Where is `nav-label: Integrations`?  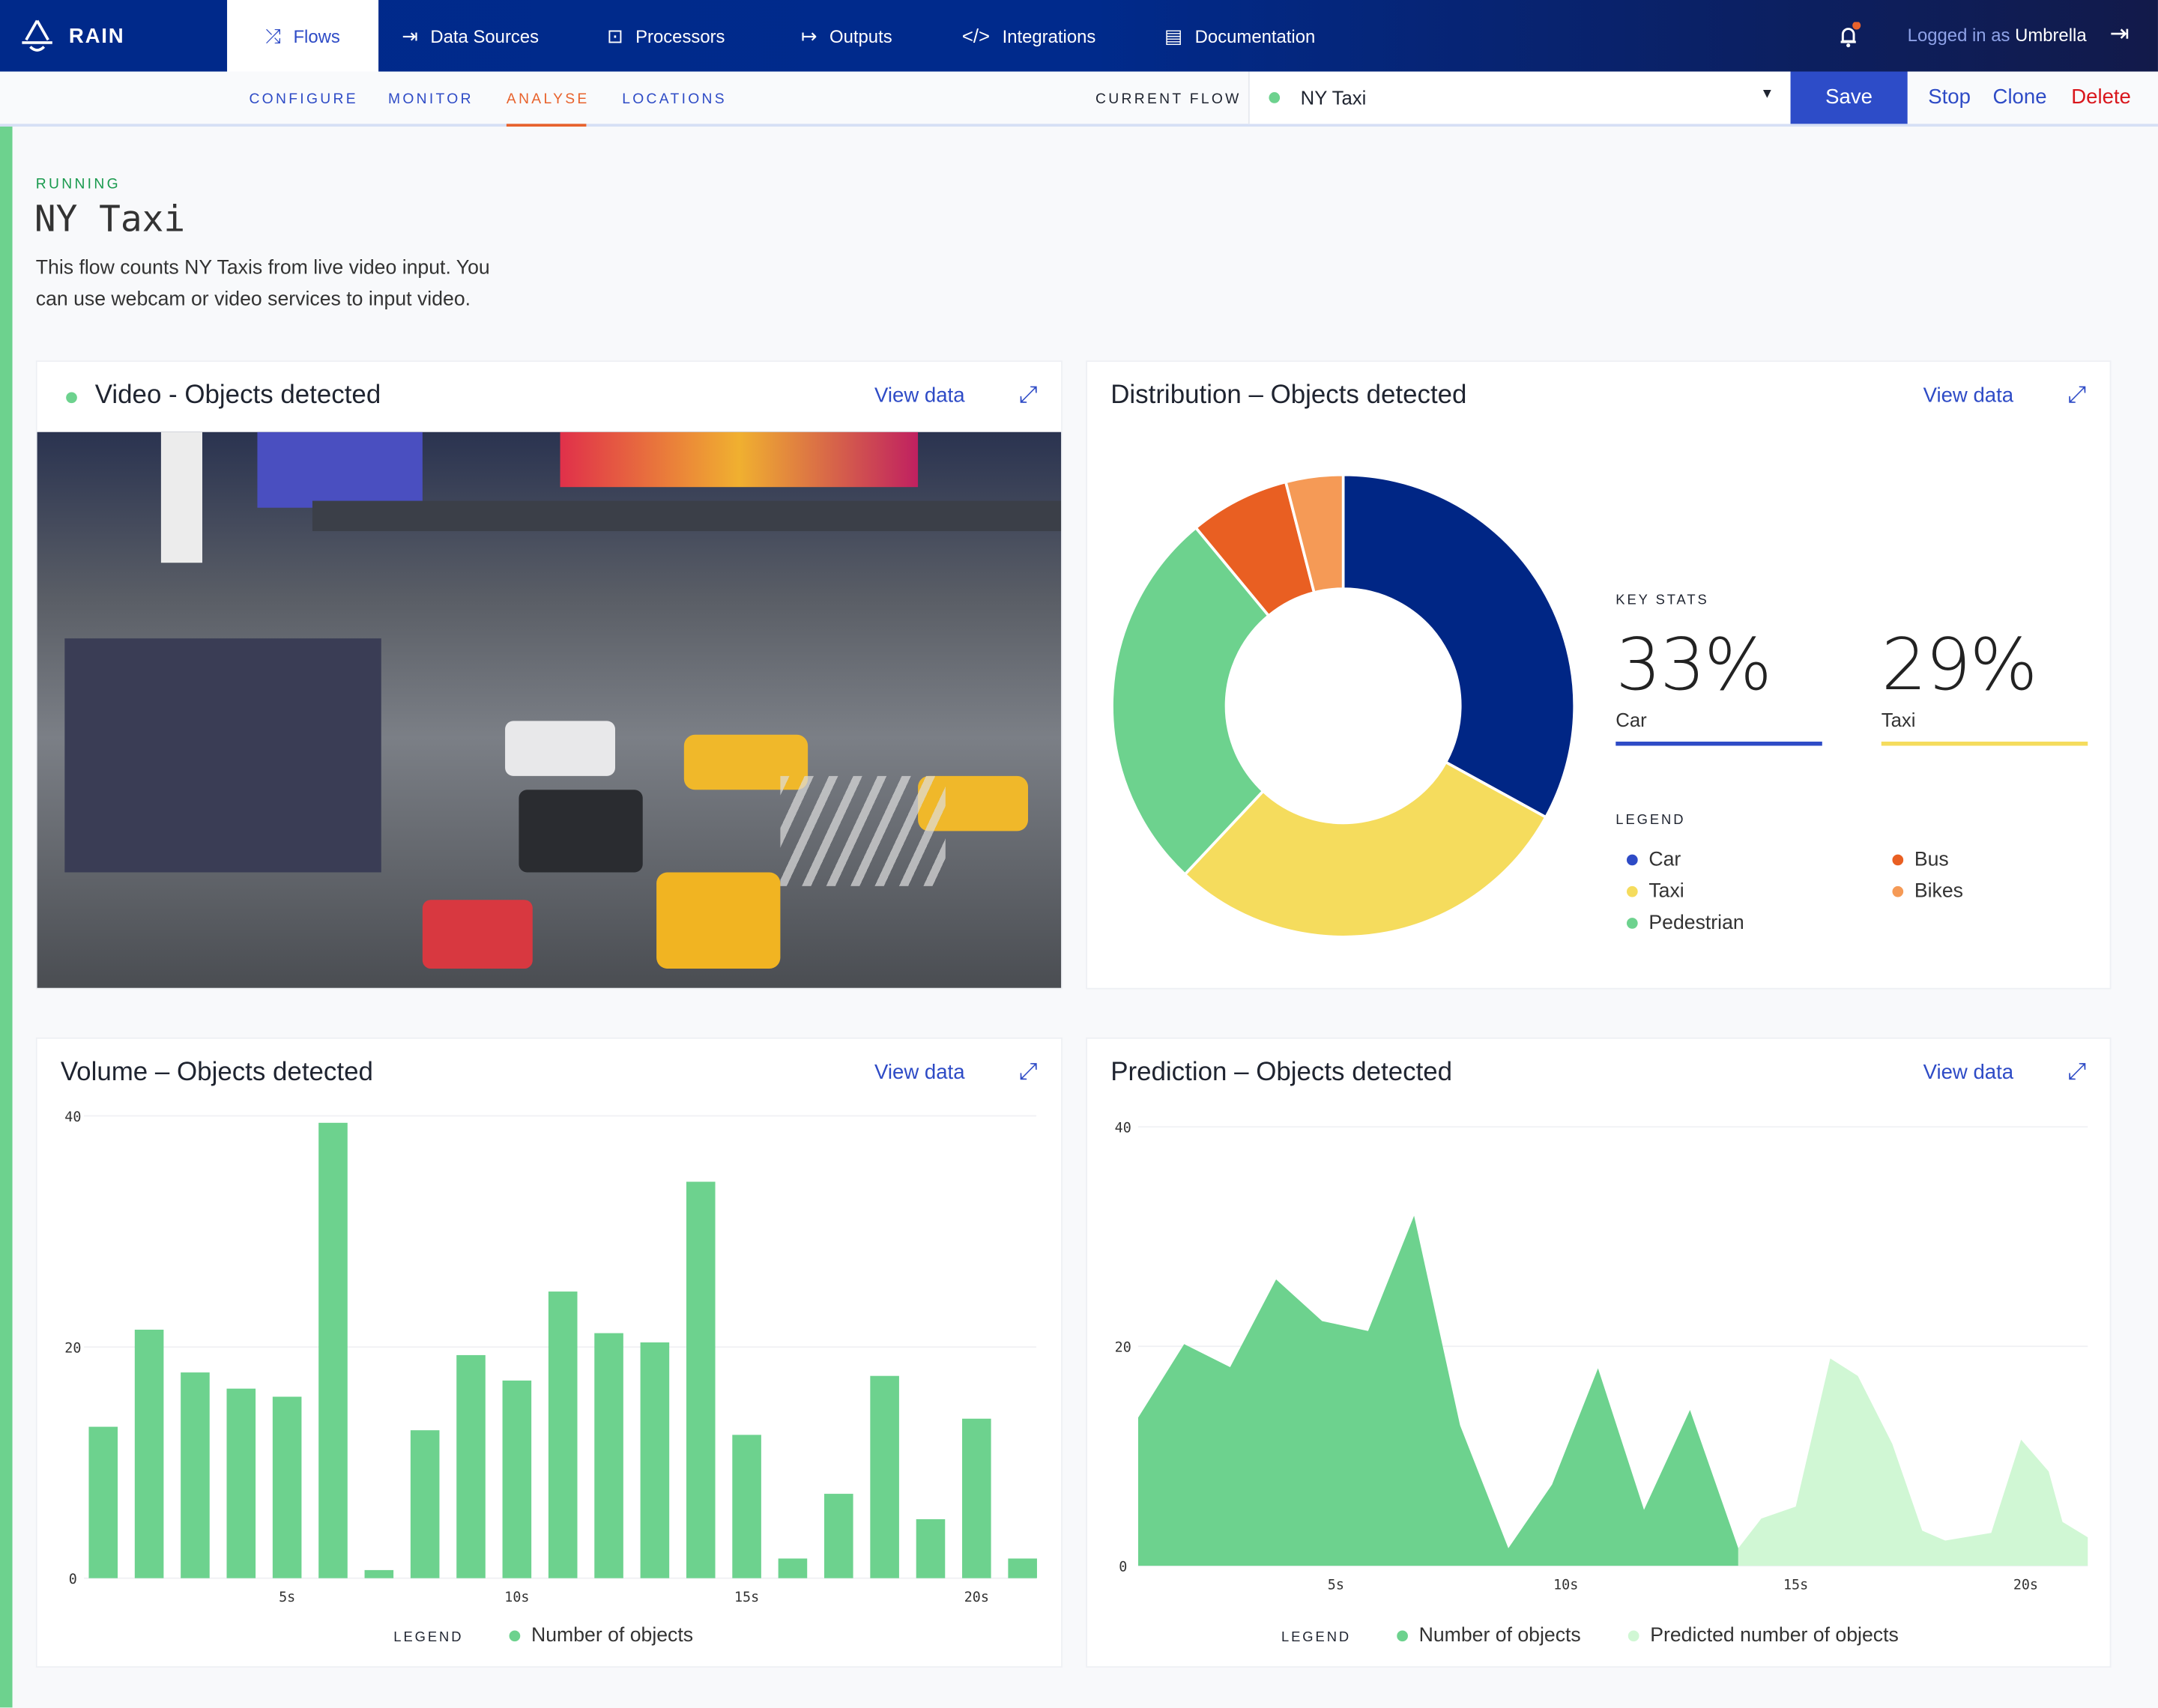 nav-label: Integrations is located at coordinates (1049, 35).